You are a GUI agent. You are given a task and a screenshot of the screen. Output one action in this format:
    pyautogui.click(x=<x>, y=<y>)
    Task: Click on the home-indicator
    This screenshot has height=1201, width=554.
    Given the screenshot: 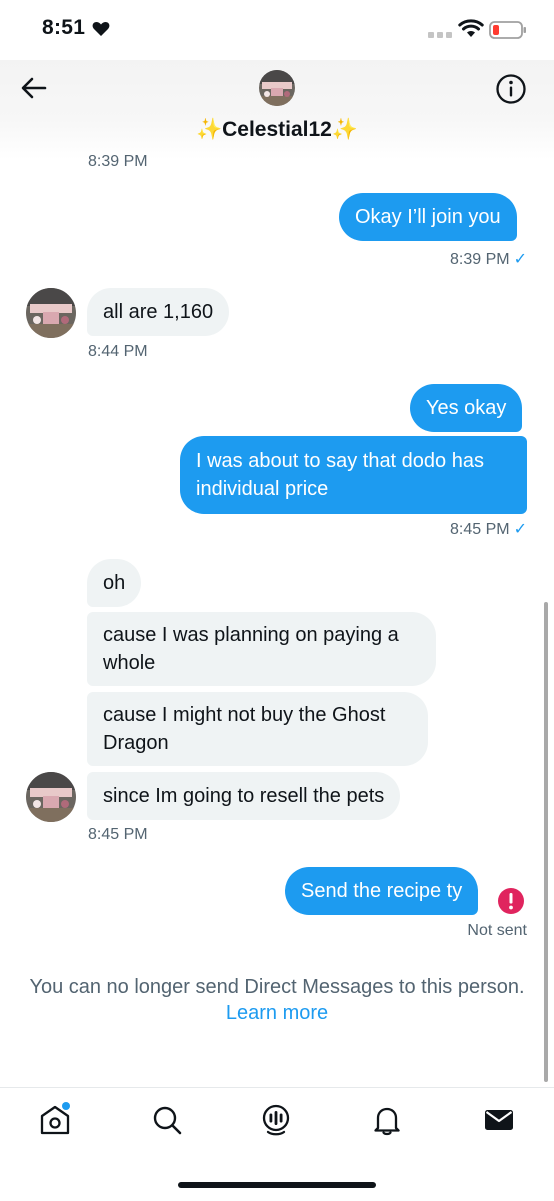 What is the action you would take?
    pyautogui.click(x=277, y=1185)
    